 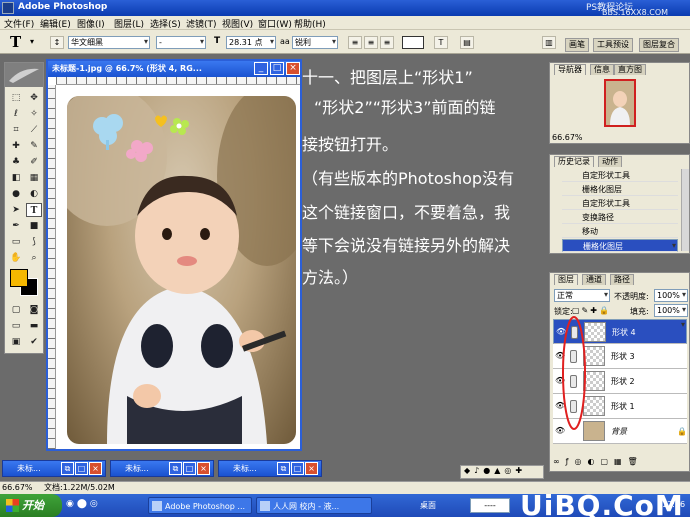 What do you see at coordinates (34, 226) in the screenshot?
I see `shape-tool-icon: ■` at bounding box center [34, 226].